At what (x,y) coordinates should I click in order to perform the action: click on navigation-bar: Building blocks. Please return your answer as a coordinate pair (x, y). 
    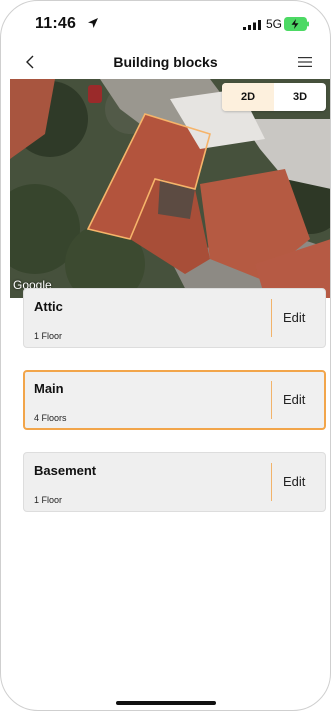
    Looking at the image, I should click on (165, 62).